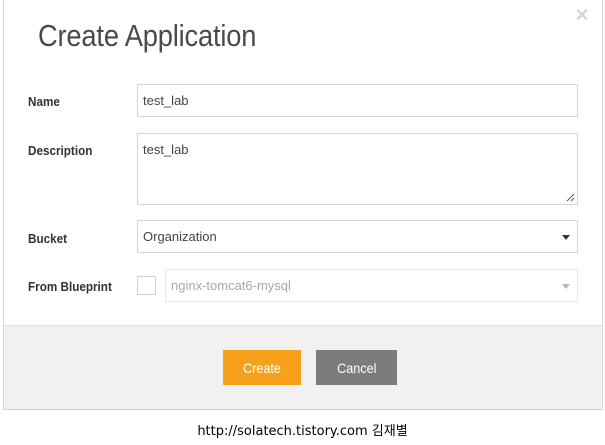 The height and width of the screenshot is (445, 605). I want to click on dialog-title: Create Application, so click(147, 35).